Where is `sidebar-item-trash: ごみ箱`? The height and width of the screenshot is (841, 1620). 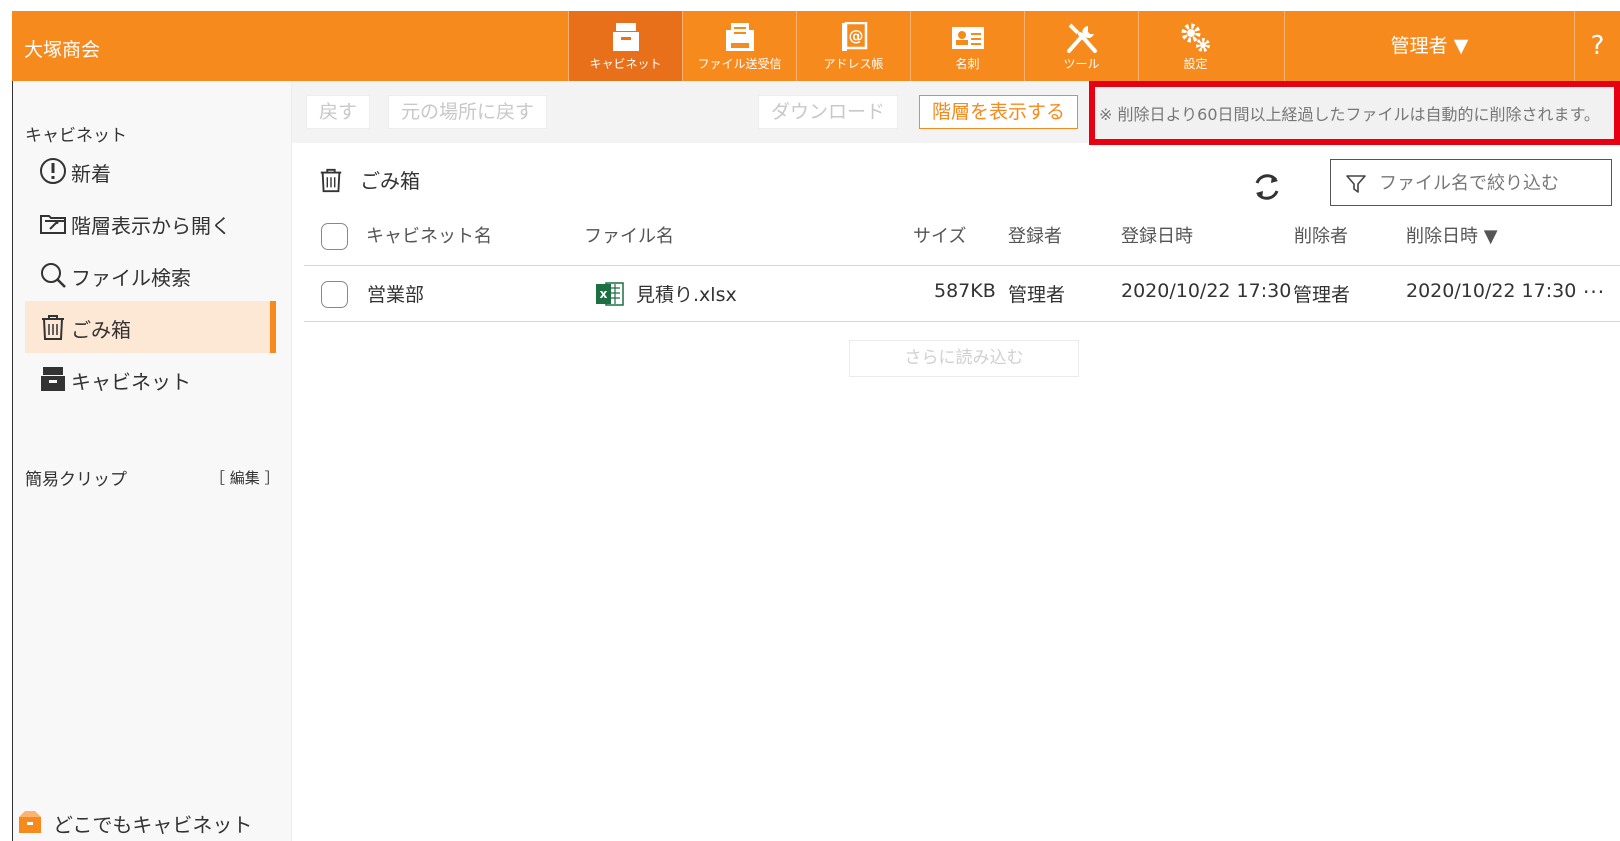 sidebar-item-trash: ごみ箱 is located at coordinates (150, 327).